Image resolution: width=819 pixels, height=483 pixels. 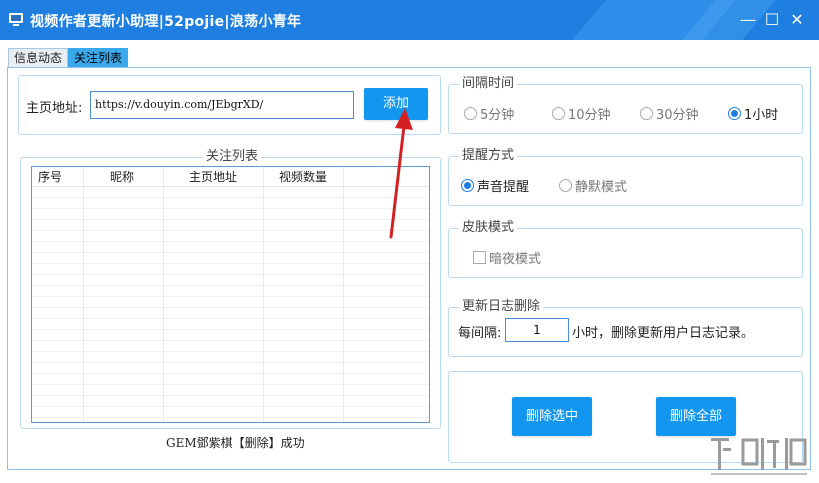 I want to click on log-interval-prefix: 每间隔:, so click(x=480, y=333).